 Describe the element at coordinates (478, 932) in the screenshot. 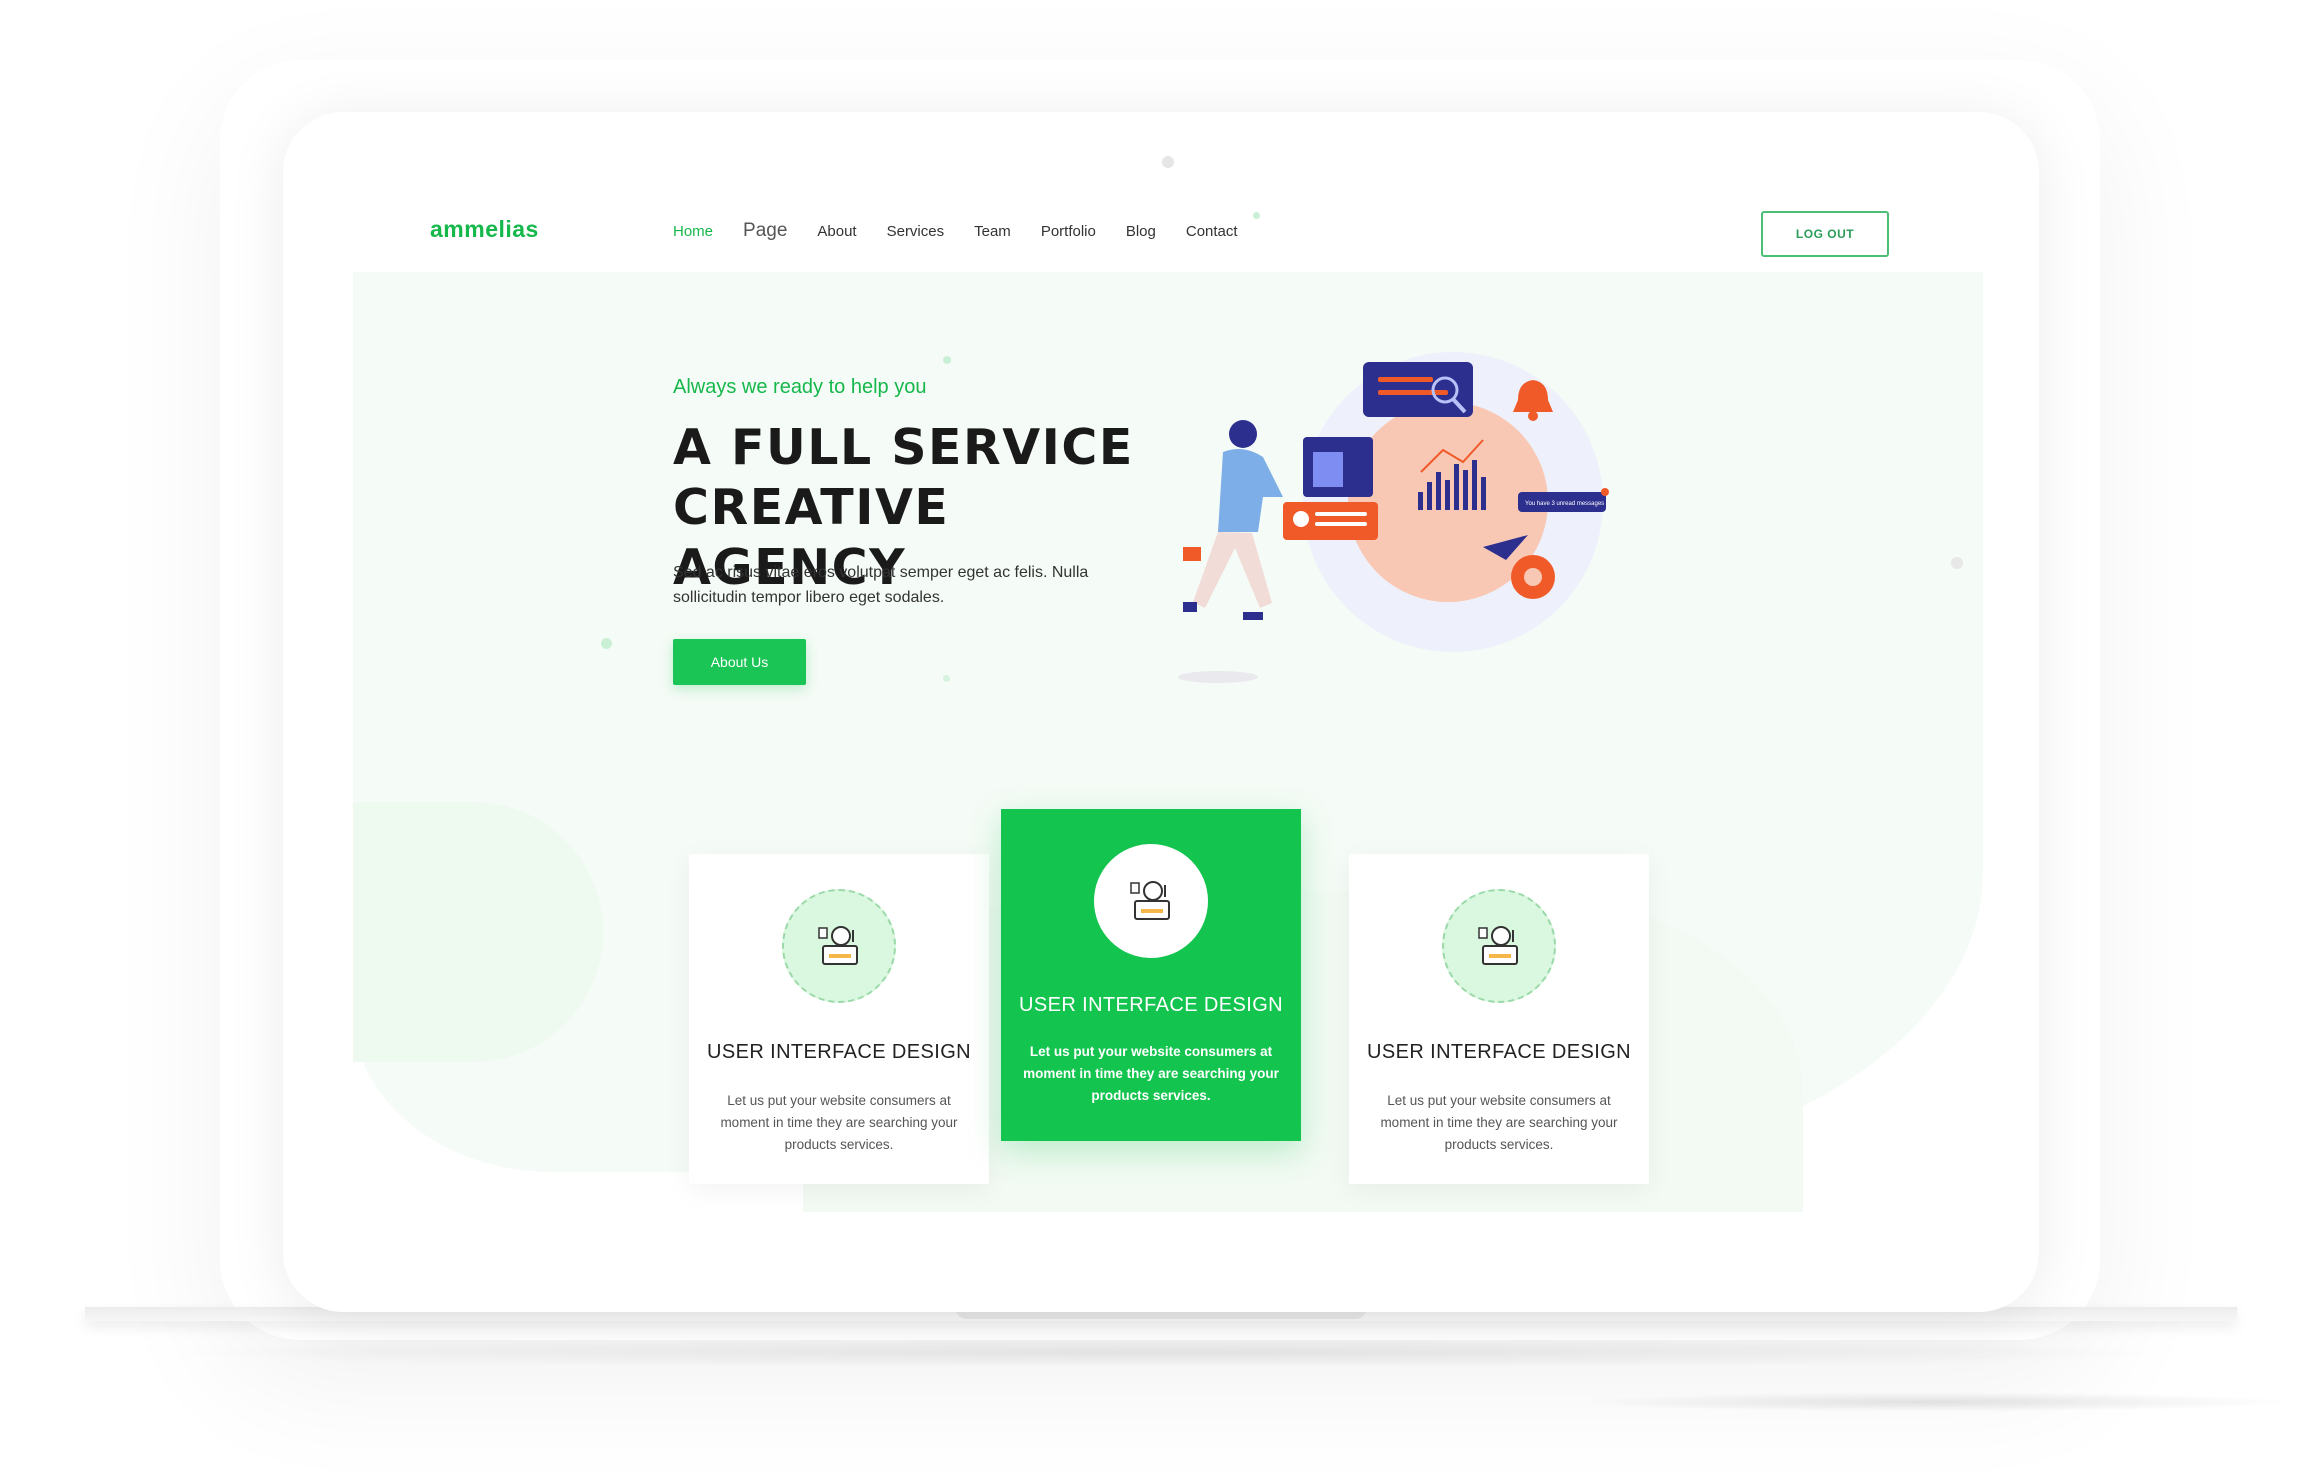

I see `background-blob-left` at that location.